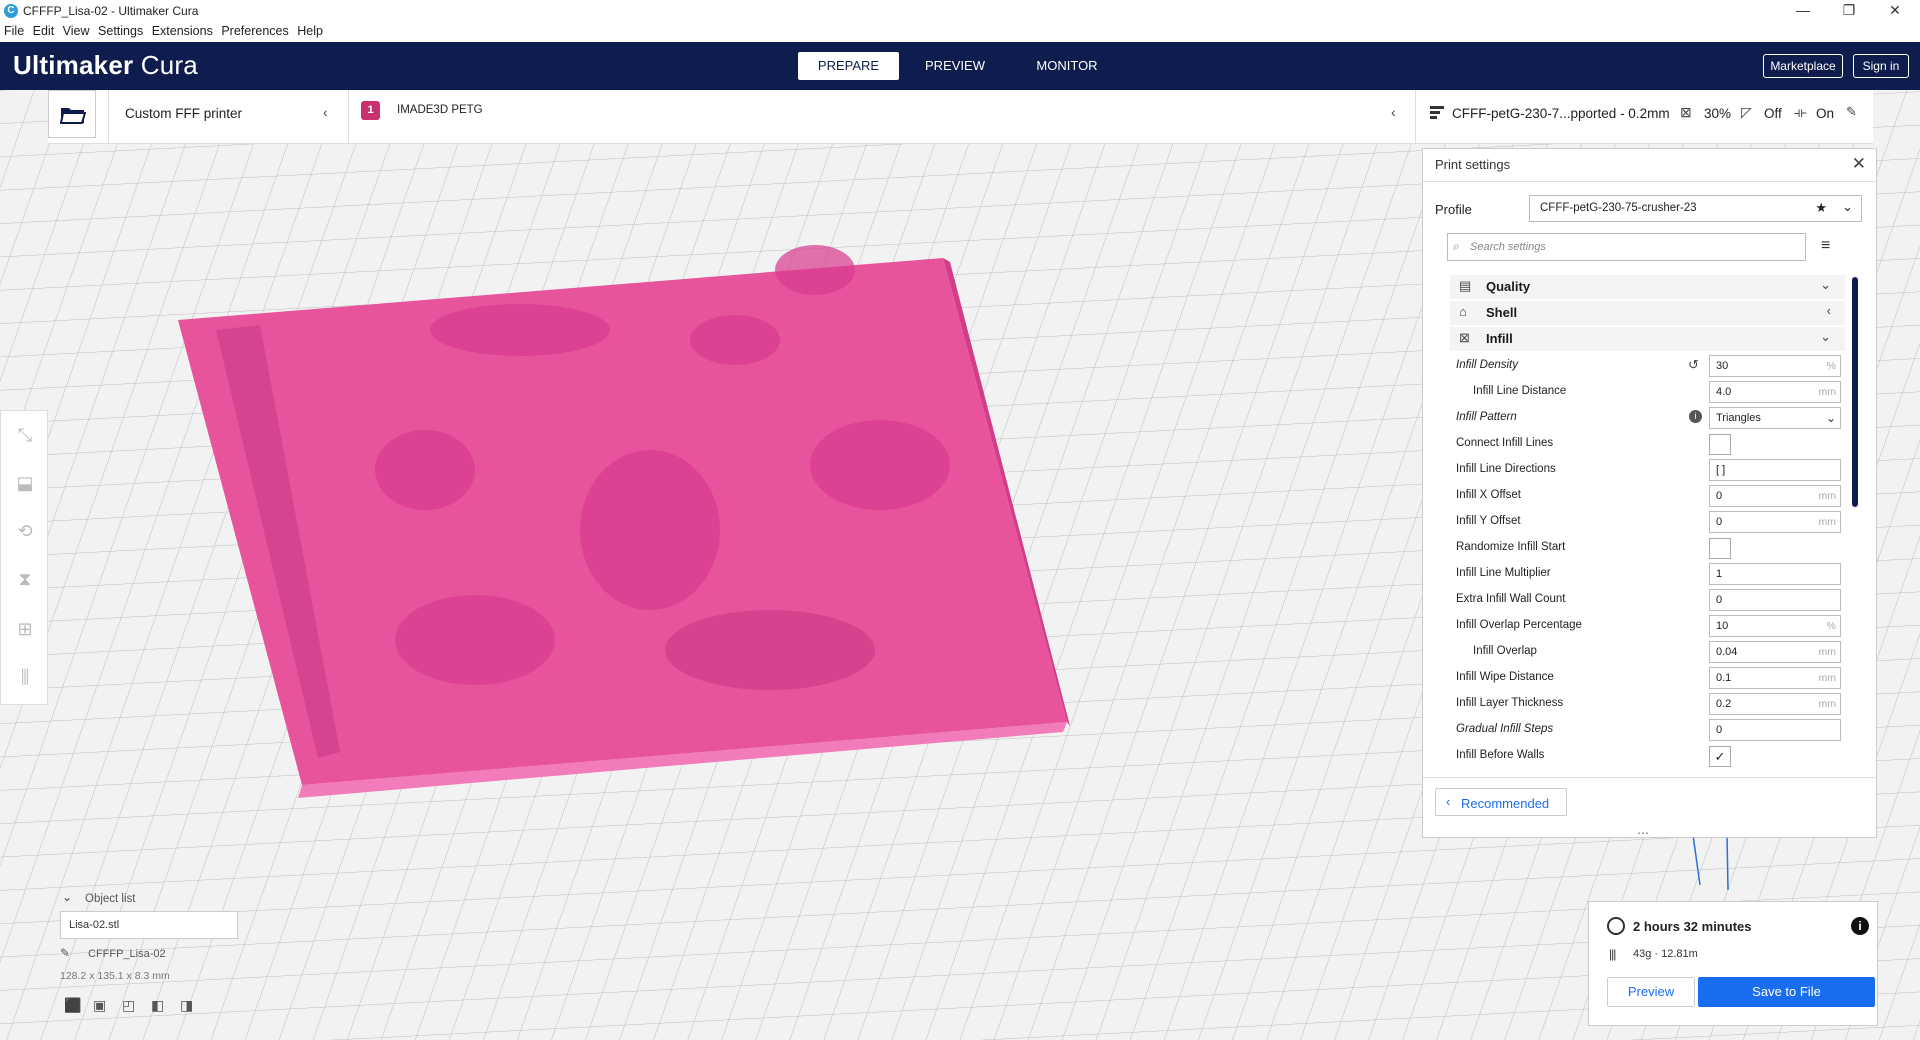 Image resolution: width=1920 pixels, height=1040 pixels. Describe the element at coordinates (25, 435) in the screenshot. I see `move-tool-icon: ⤡` at that location.